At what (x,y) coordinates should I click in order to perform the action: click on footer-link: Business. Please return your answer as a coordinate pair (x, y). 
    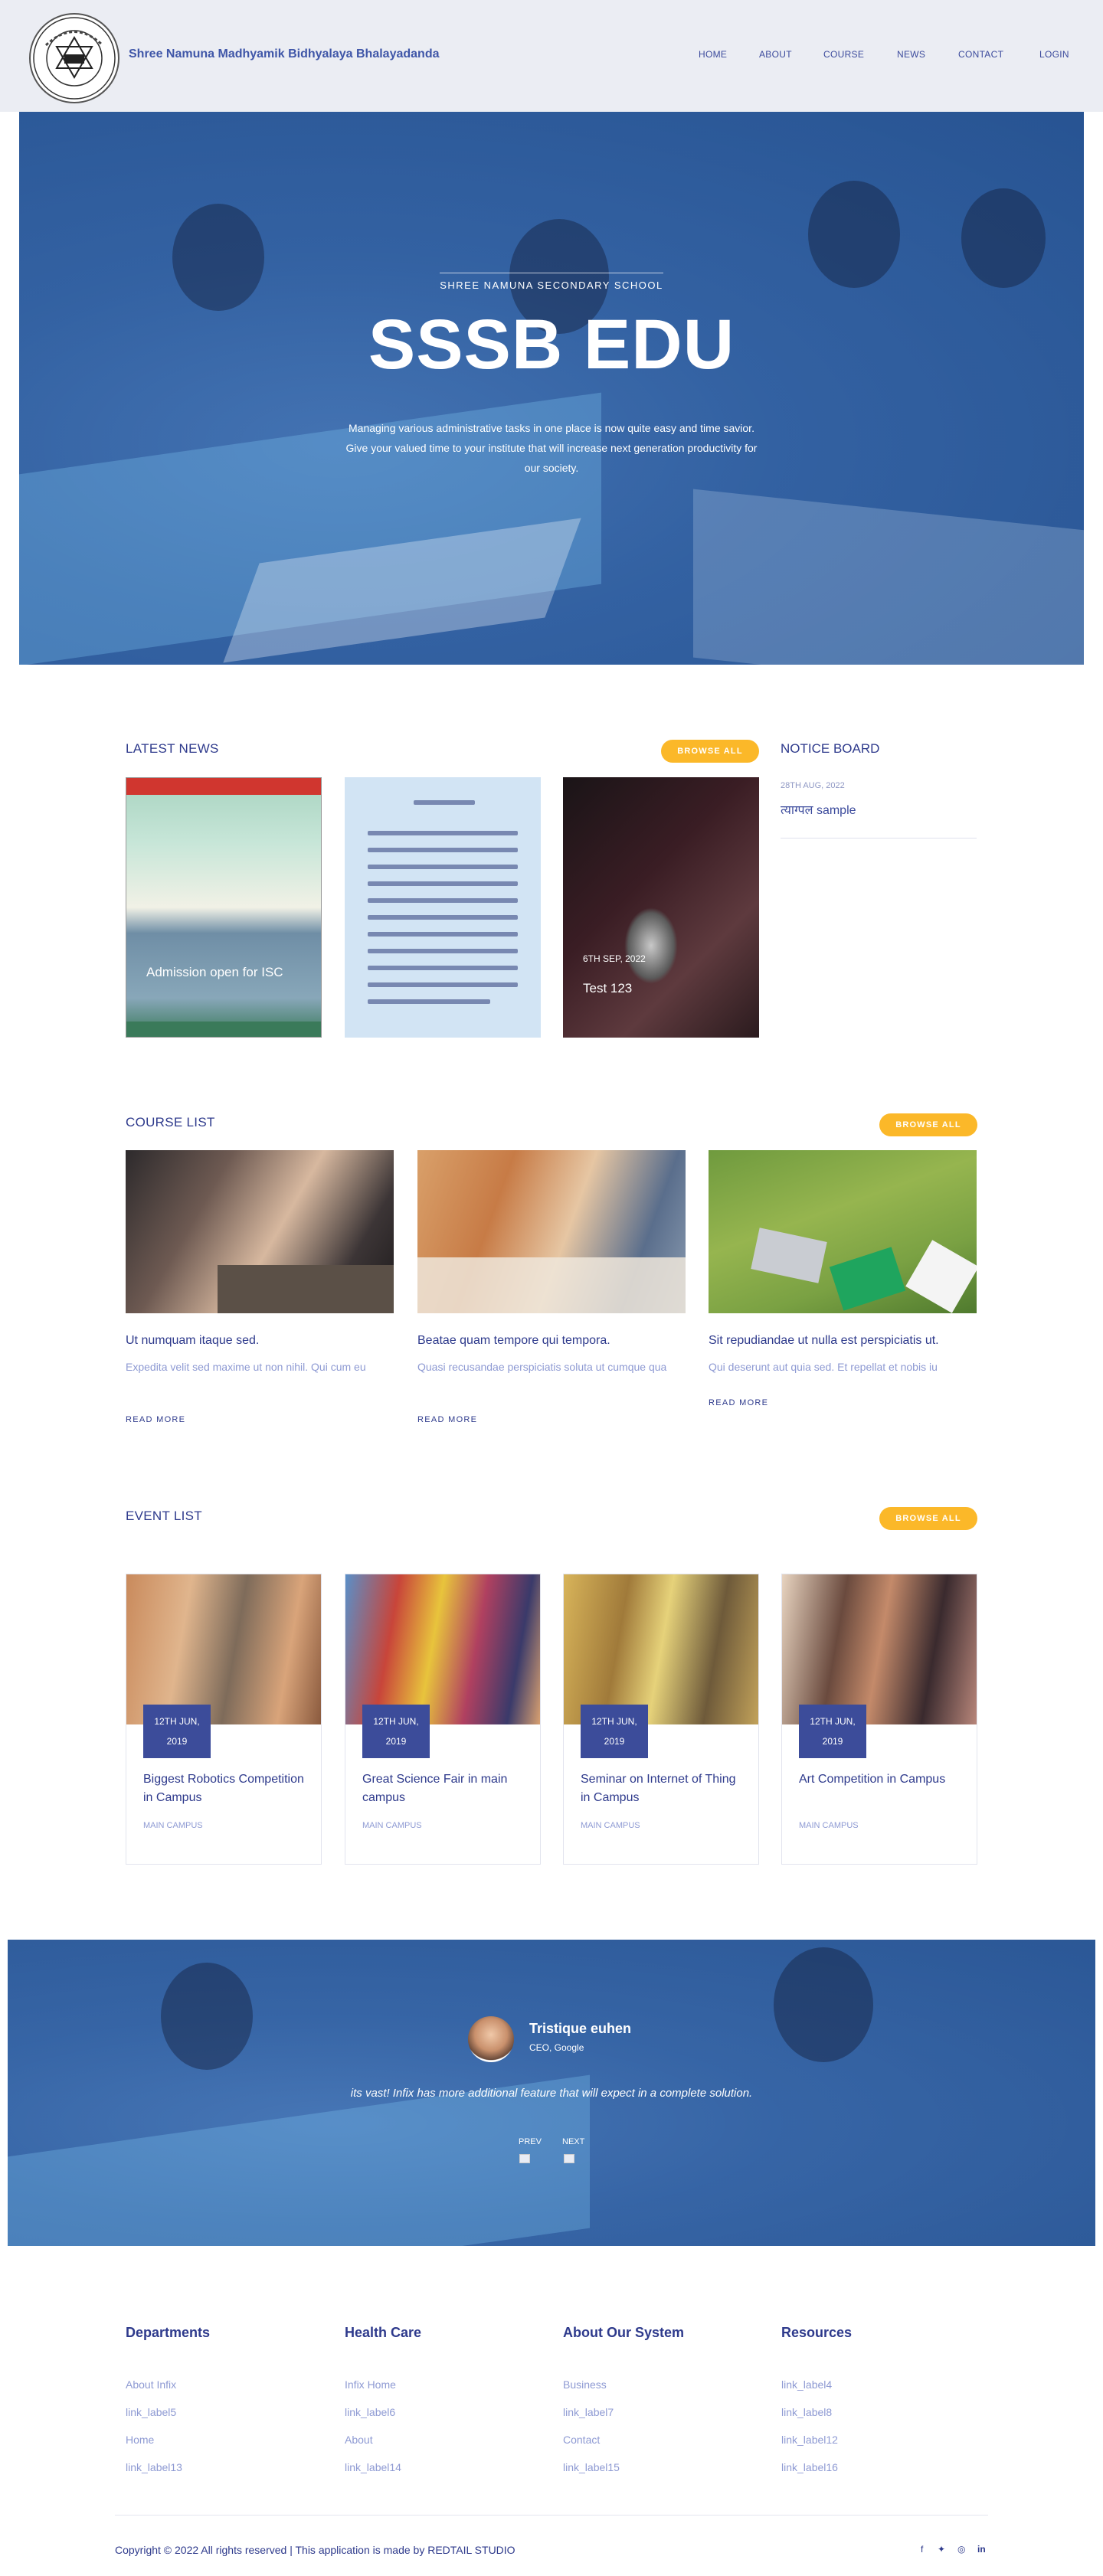
    Looking at the image, I should click on (585, 2384).